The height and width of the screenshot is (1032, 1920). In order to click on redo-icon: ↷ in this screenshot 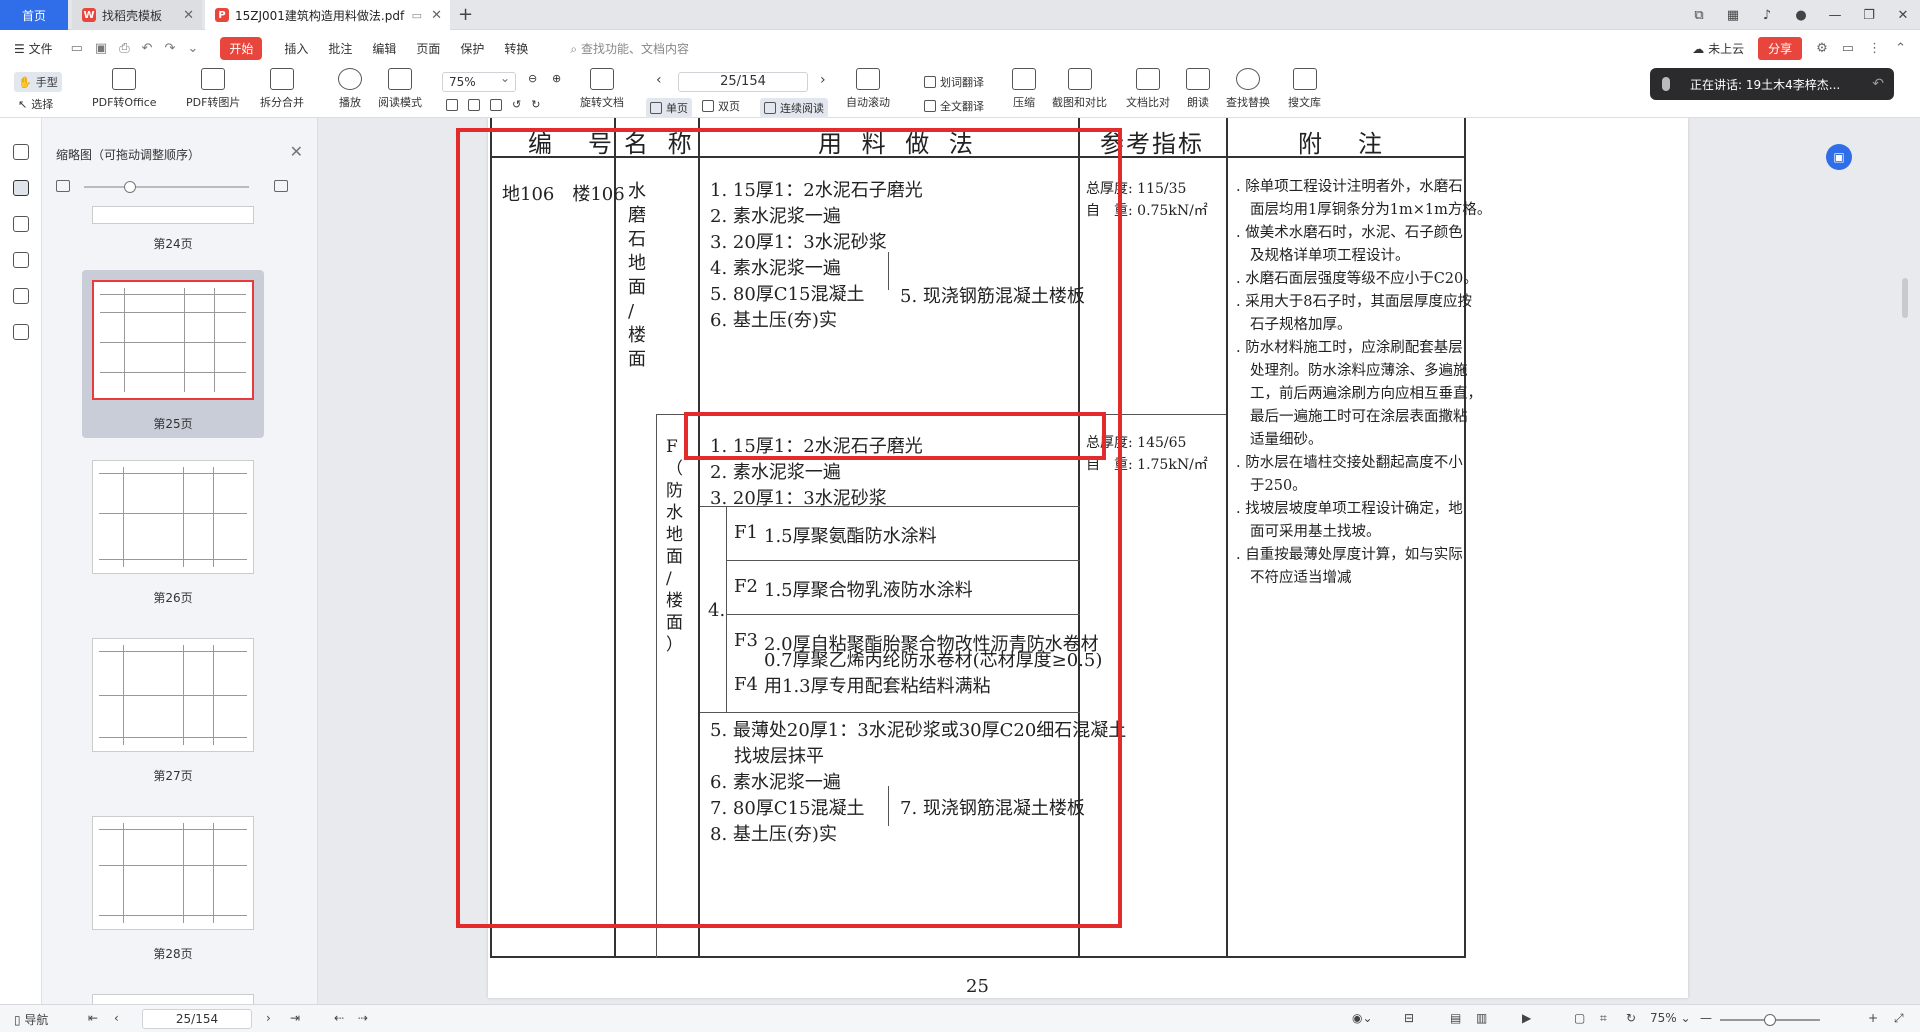, I will do `click(170, 48)`.